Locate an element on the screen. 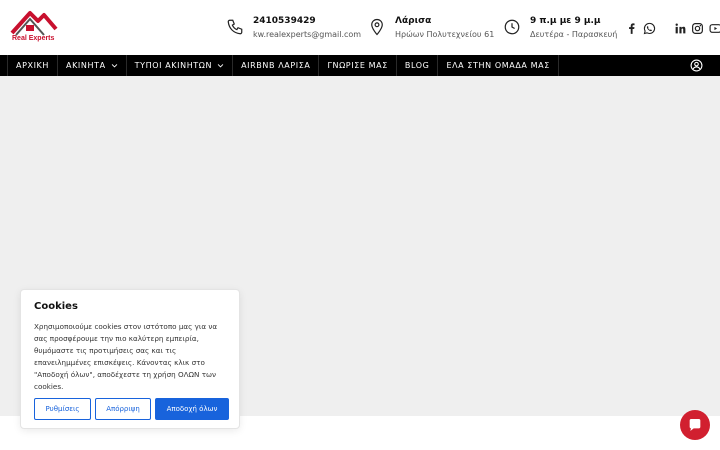  location-address: Ηρώων Πολυτεχνείου 61 is located at coordinates (445, 34).